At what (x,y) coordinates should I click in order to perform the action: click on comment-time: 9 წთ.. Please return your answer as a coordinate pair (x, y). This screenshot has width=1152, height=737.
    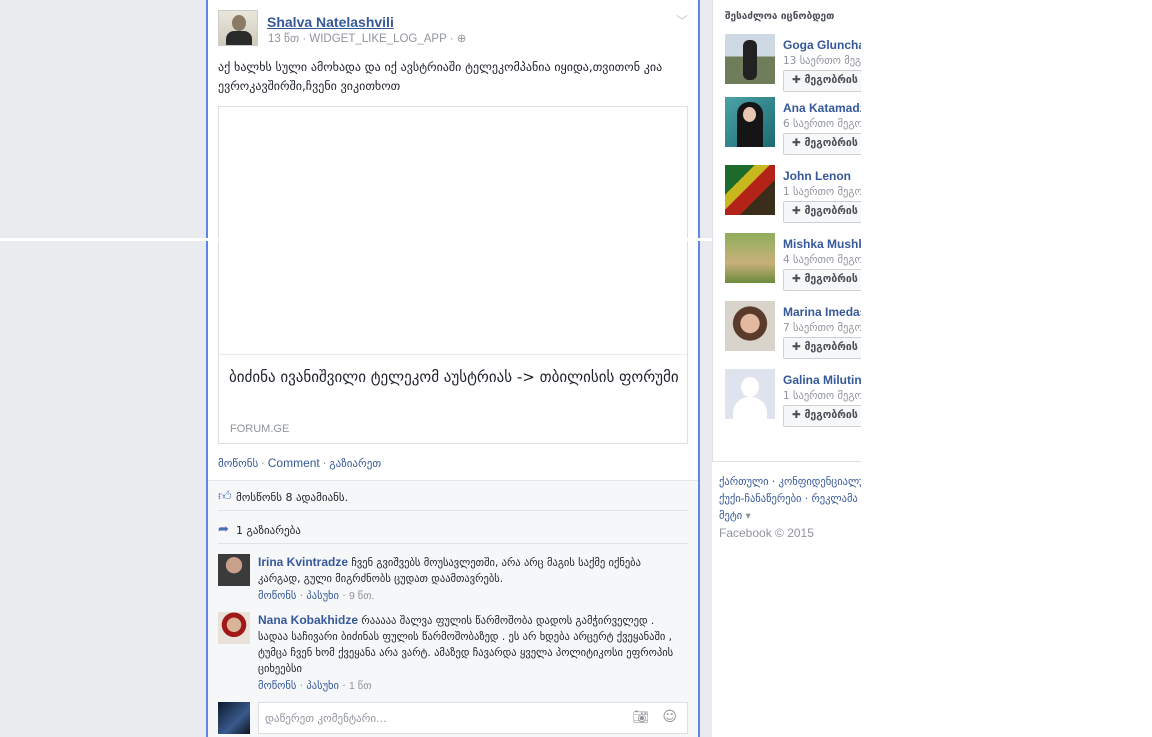
    Looking at the image, I should click on (362, 596).